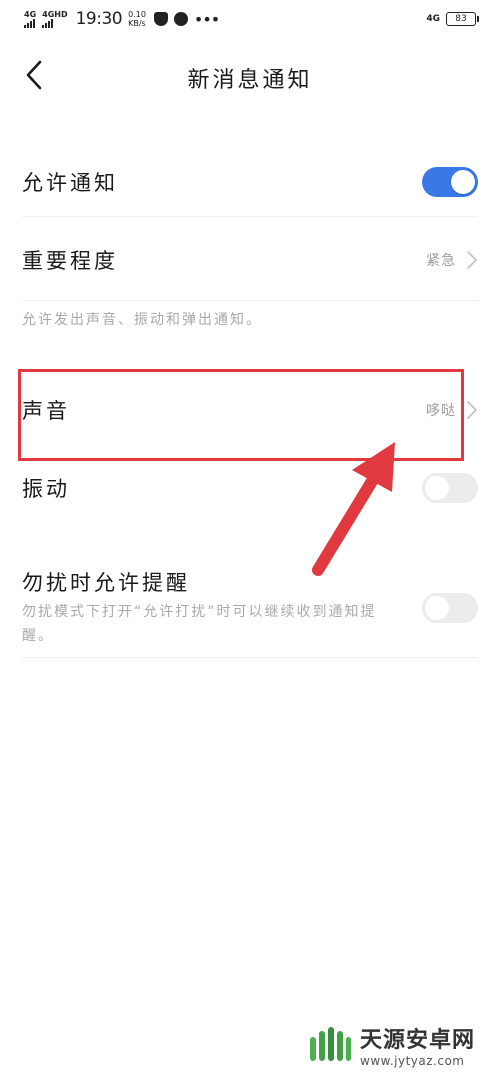 This screenshot has width=500, height=1074. What do you see at coordinates (250, 80) in the screenshot?
I see `page-title: 新消息通知` at bounding box center [250, 80].